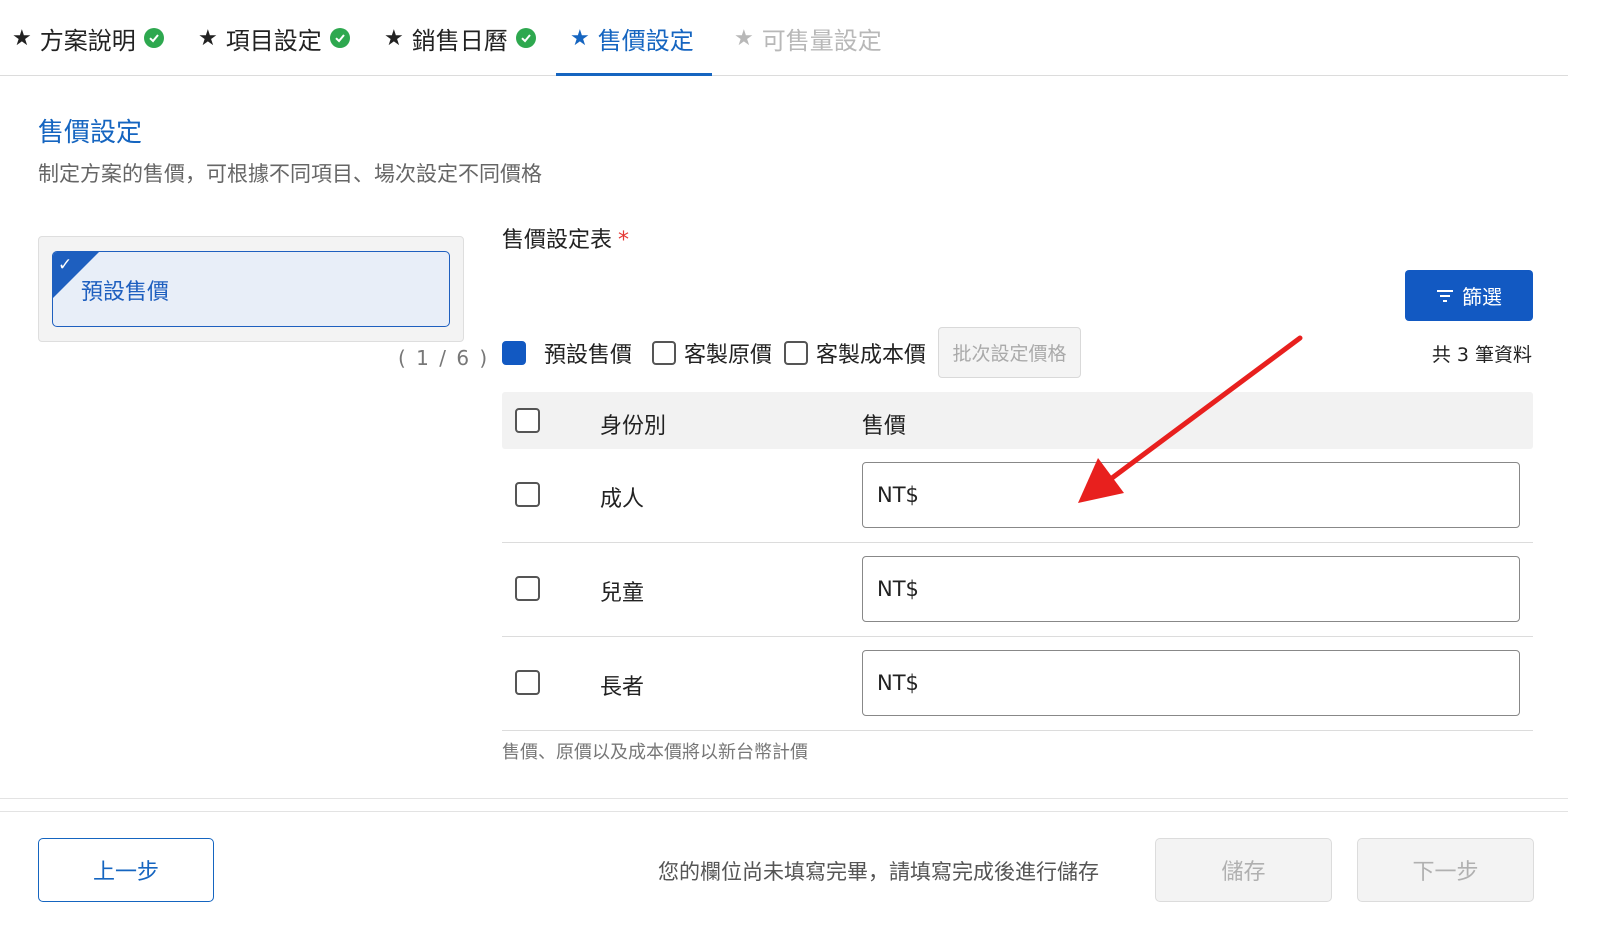  I want to click on price-plan-list: ✓ 預設售價, so click(251, 289).